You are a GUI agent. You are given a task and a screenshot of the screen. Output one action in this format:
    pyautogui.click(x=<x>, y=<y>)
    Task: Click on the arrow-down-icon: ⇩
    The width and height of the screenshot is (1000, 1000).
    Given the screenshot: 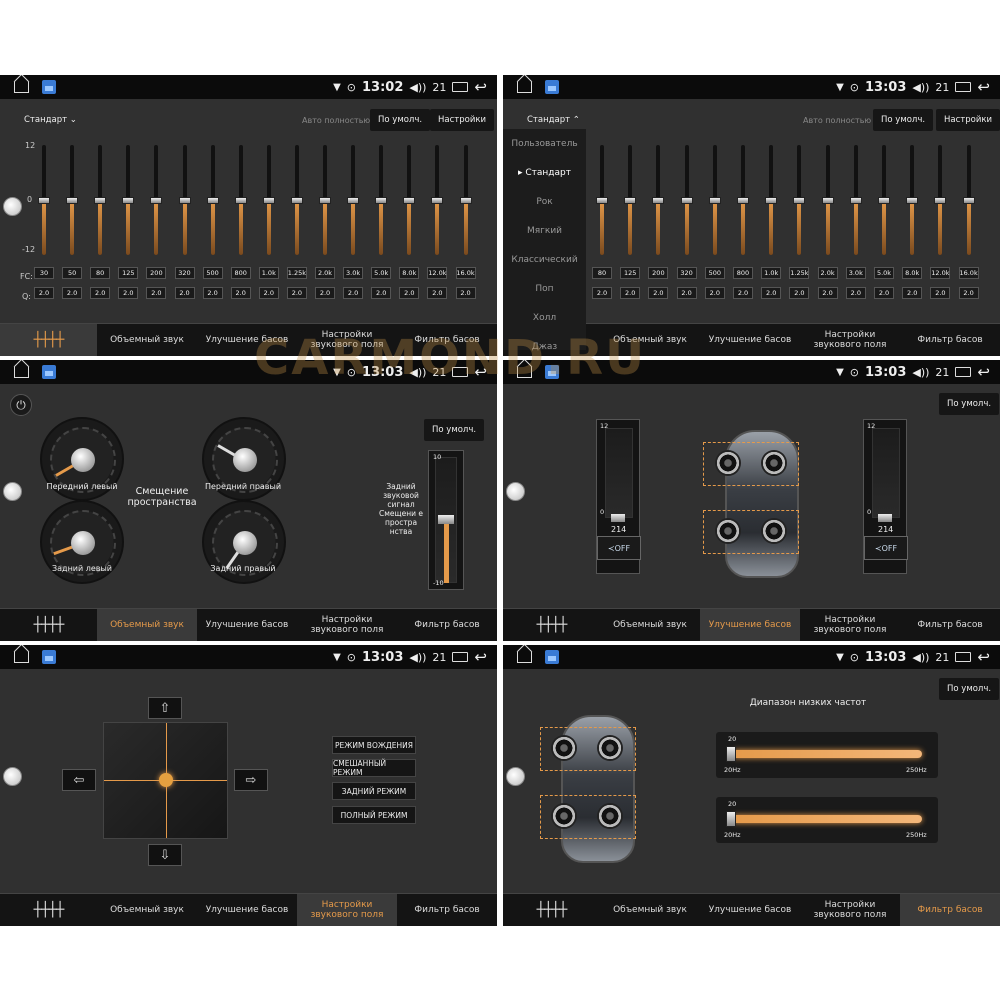 What is the action you would take?
    pyautogui.click(x=165, y=855)
    